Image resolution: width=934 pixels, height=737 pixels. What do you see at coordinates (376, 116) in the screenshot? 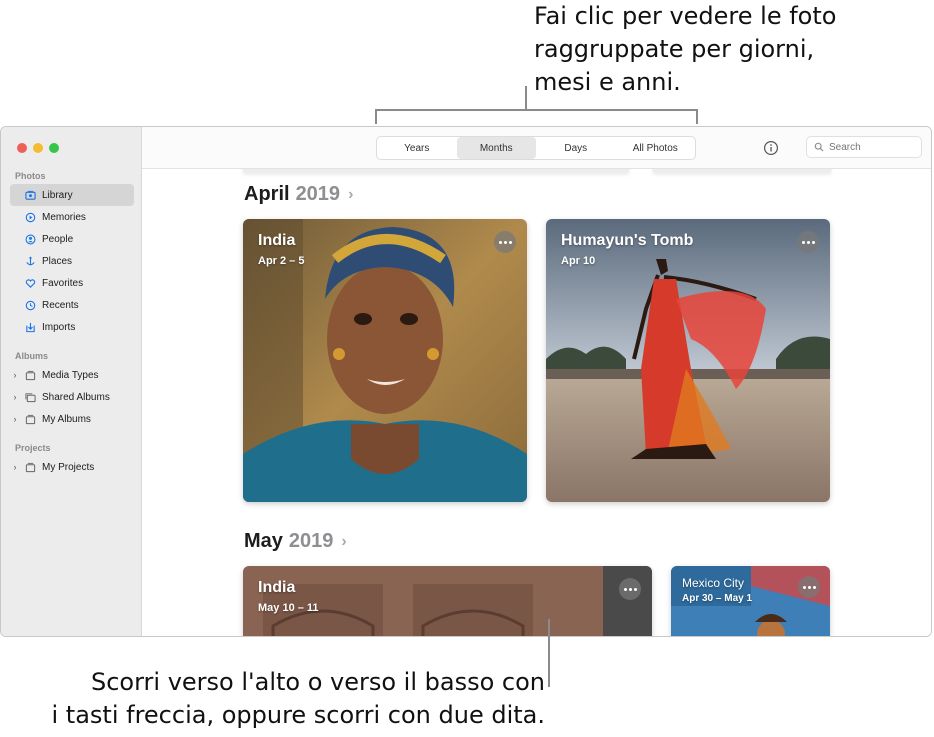
I see `callout-leader-top-left-tick` at bounding box center [376, 116].